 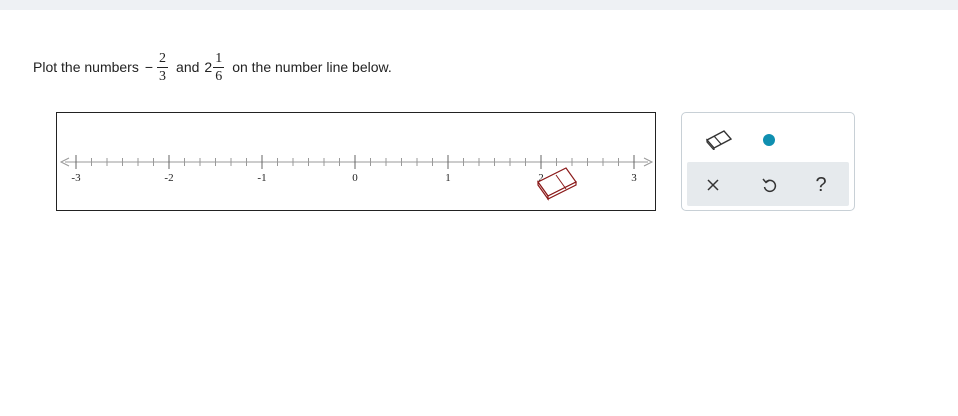 I want to click on fraction-one-sixth: 1 6, so click(x=219, y=67).